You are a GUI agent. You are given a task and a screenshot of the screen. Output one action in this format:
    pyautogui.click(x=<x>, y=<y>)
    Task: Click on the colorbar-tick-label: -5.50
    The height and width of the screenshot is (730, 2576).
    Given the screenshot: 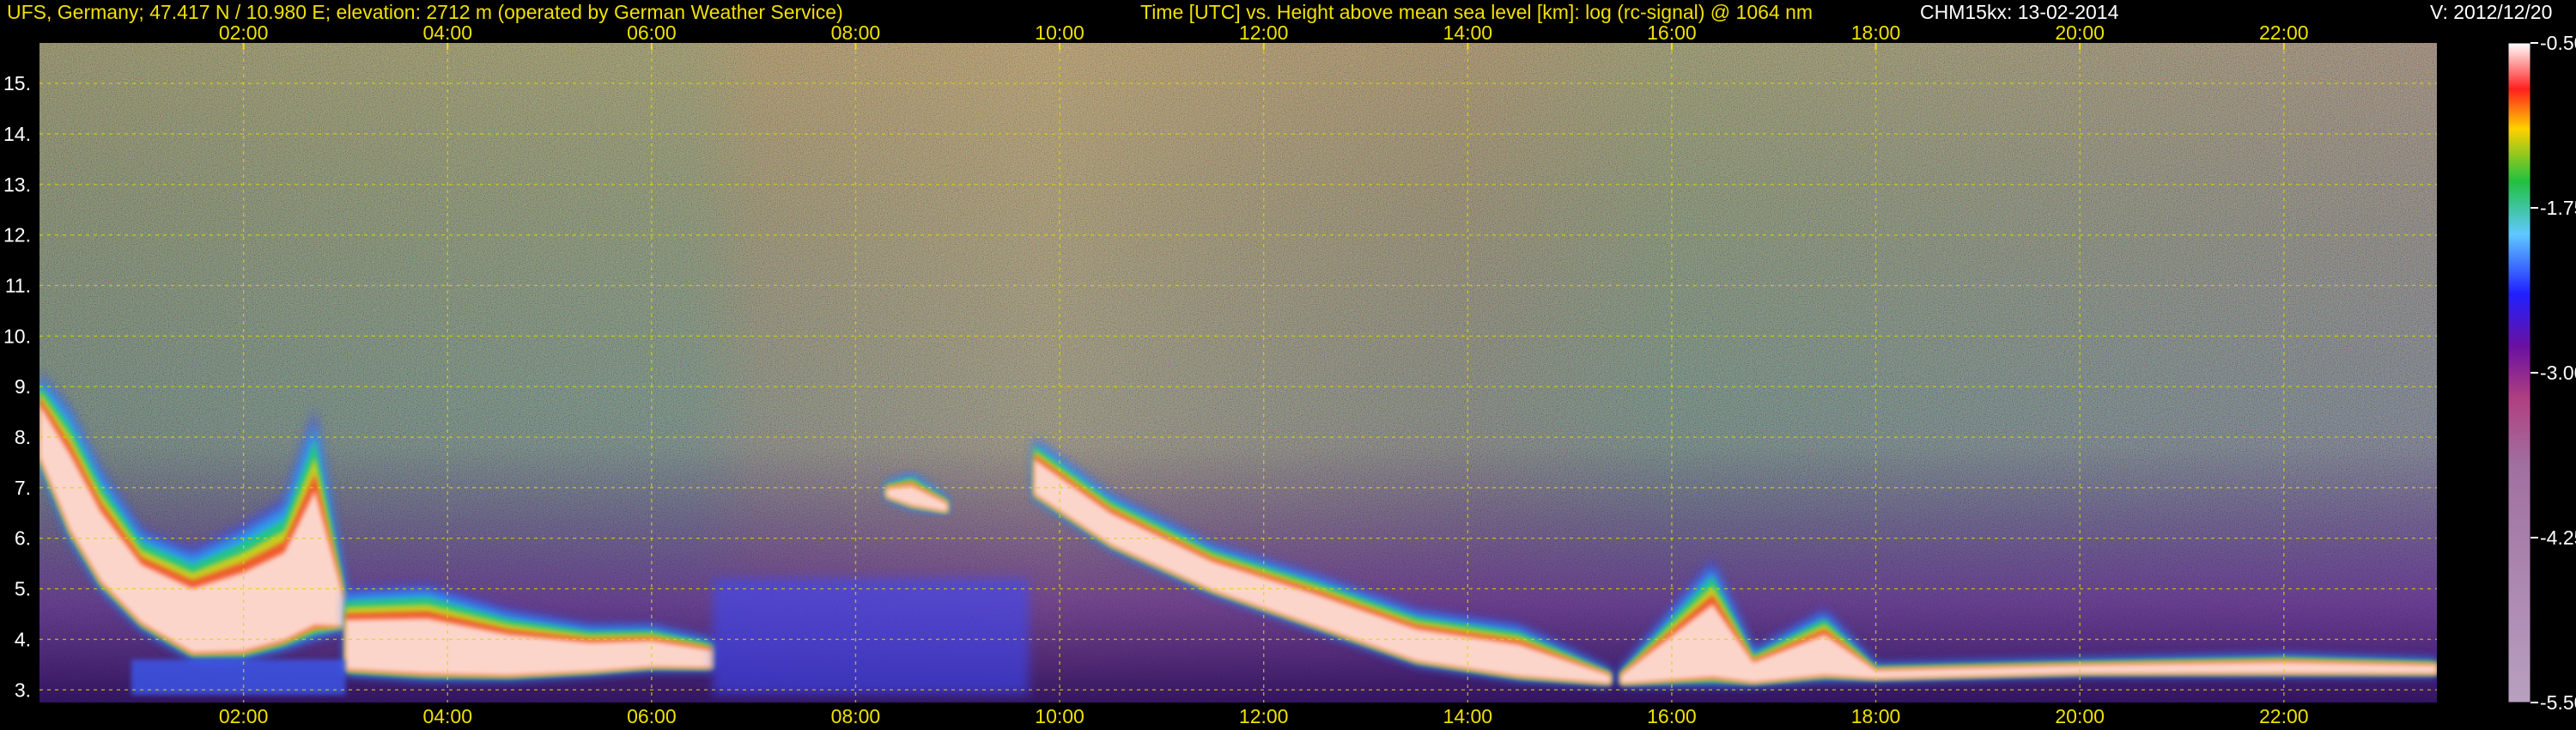 What is the action you would take?
    pyautogui.click(x=2558, y=702)
    